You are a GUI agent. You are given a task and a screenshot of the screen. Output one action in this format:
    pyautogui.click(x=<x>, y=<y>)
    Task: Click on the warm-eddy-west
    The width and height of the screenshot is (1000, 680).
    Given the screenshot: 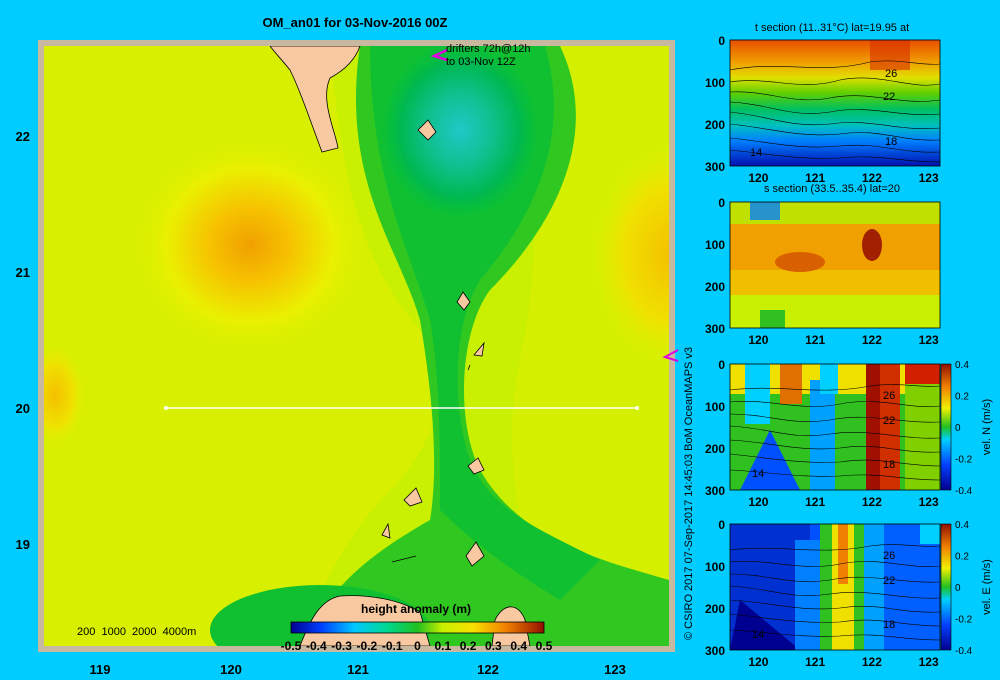 What is the action you would take?
    pyautogui.click(x=250, y=245)
    